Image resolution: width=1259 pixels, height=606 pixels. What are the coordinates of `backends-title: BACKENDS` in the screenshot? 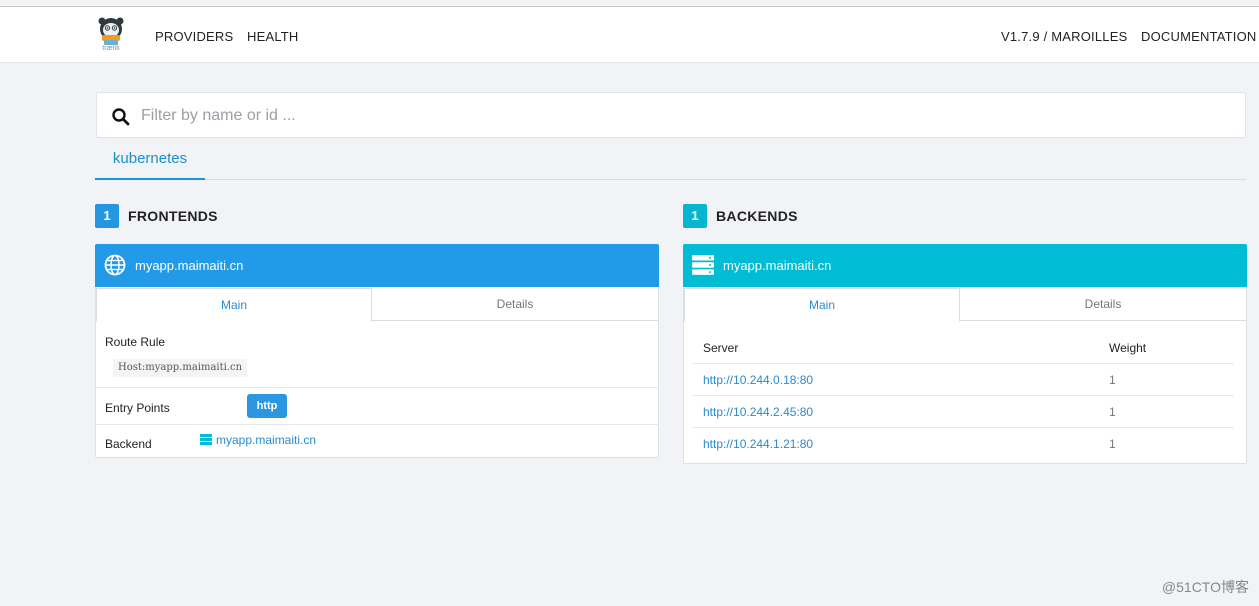 It's located at (757, 216).